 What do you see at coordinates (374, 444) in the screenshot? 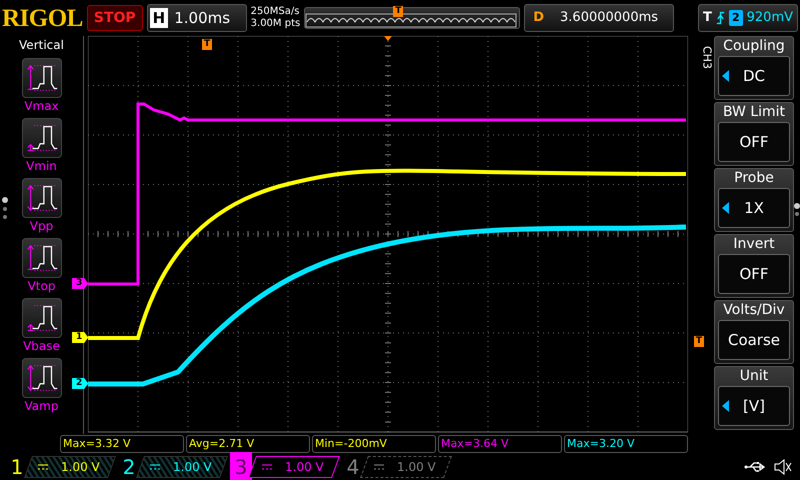
I see `measurement-readout: Min=-200mV` at bounding box center [374, 444].